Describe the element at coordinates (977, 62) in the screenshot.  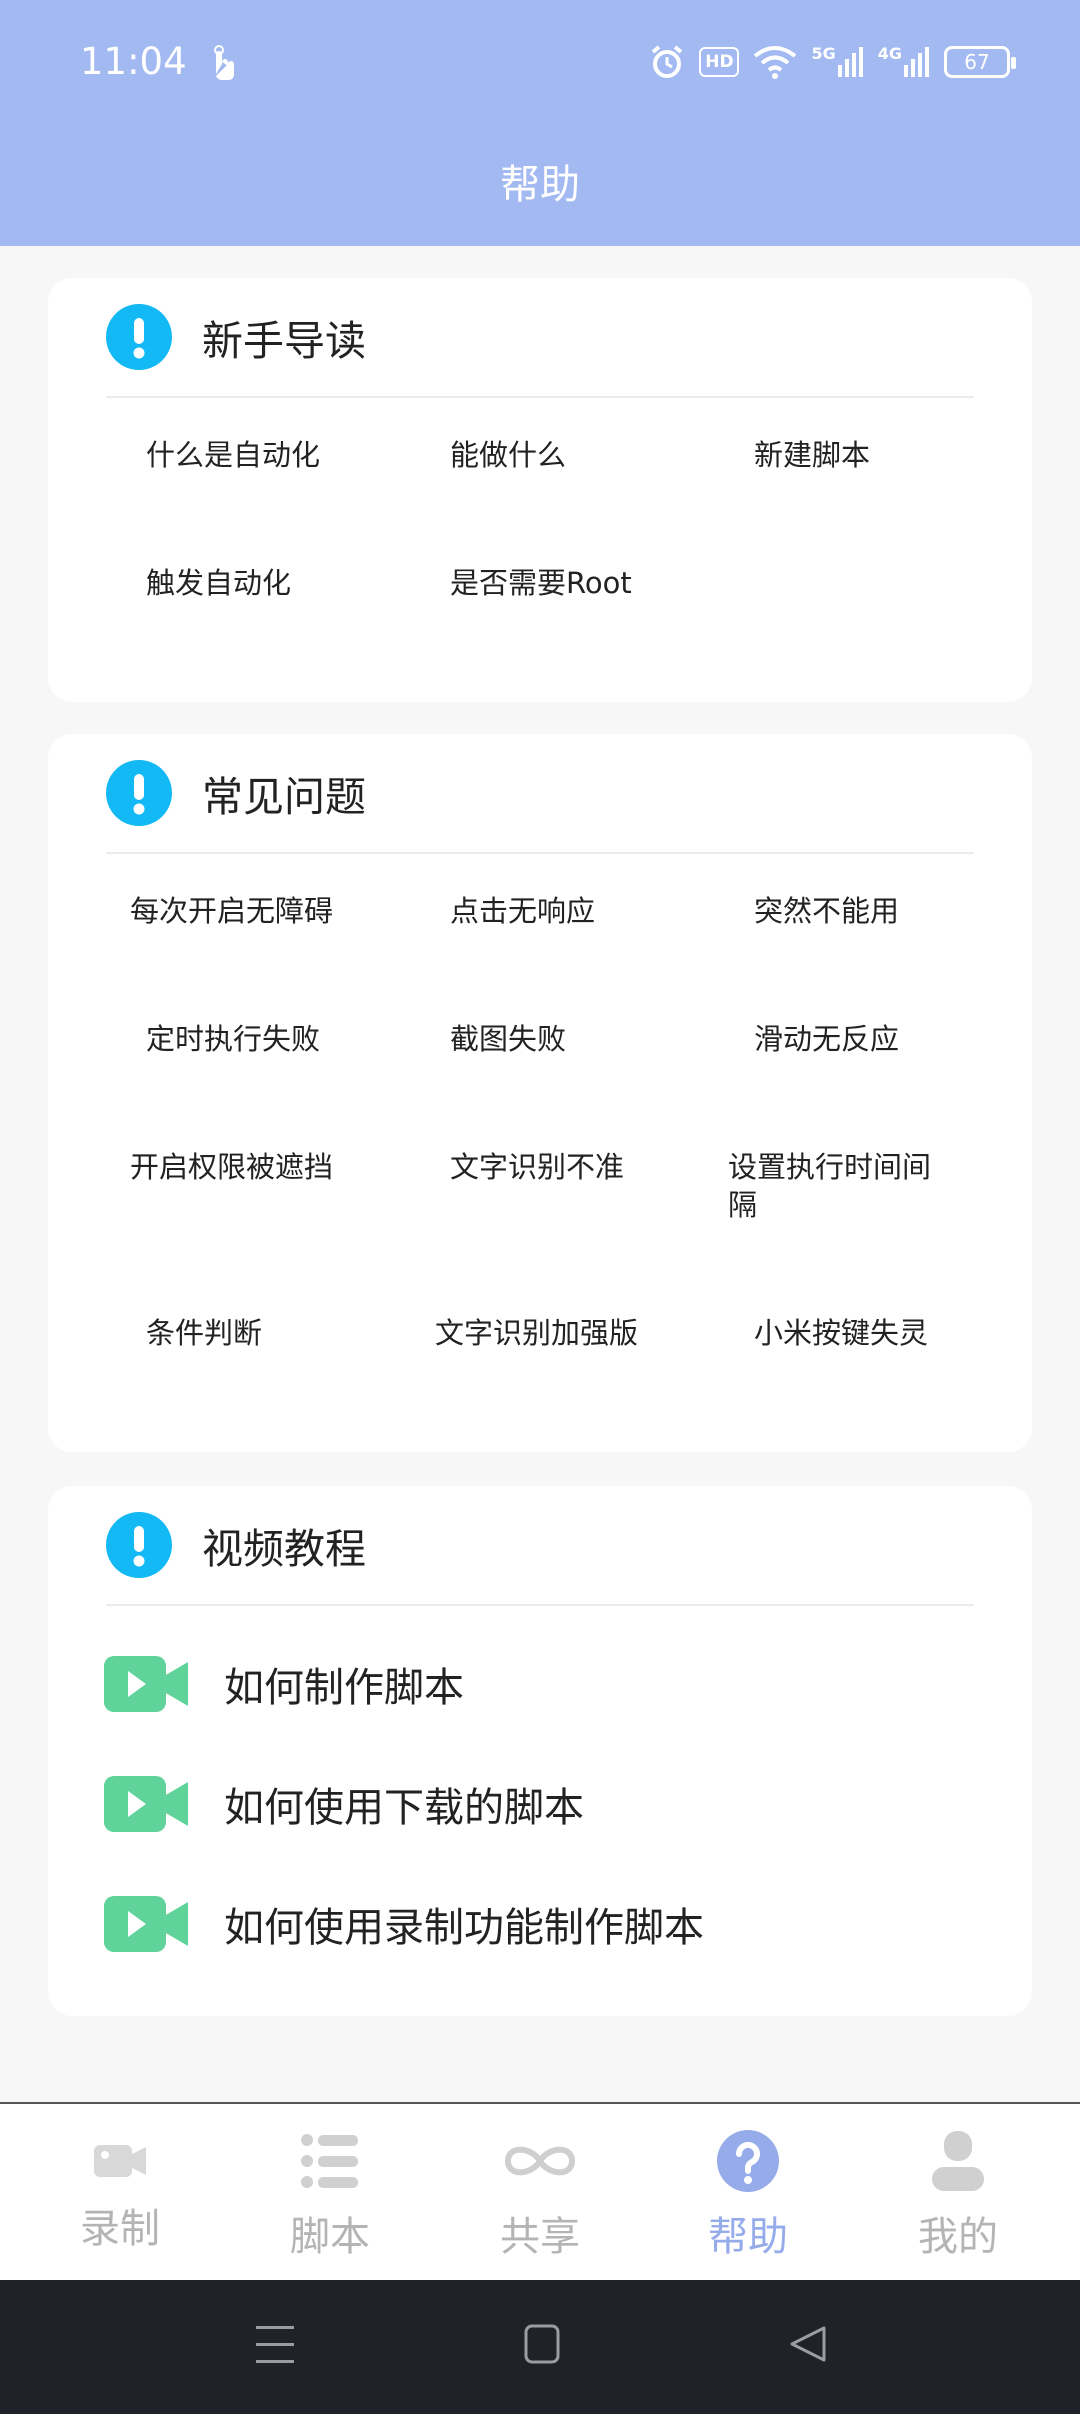
I see `battery-level: 67` at that location.